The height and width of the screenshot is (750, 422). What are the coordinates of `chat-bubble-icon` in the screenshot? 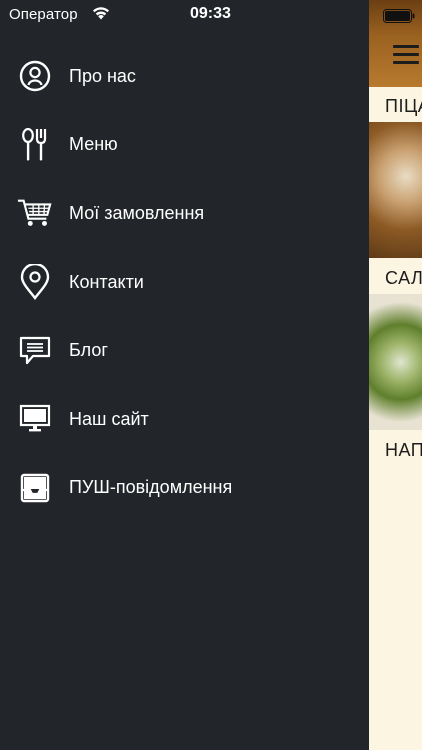 It's located at (35, 351).